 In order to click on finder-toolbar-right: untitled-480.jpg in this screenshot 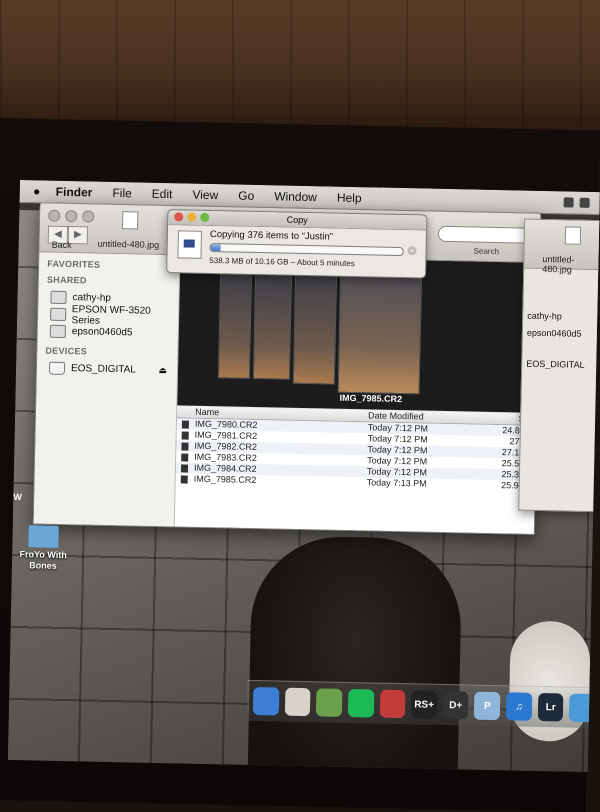, I will do `click(562, 247)`.